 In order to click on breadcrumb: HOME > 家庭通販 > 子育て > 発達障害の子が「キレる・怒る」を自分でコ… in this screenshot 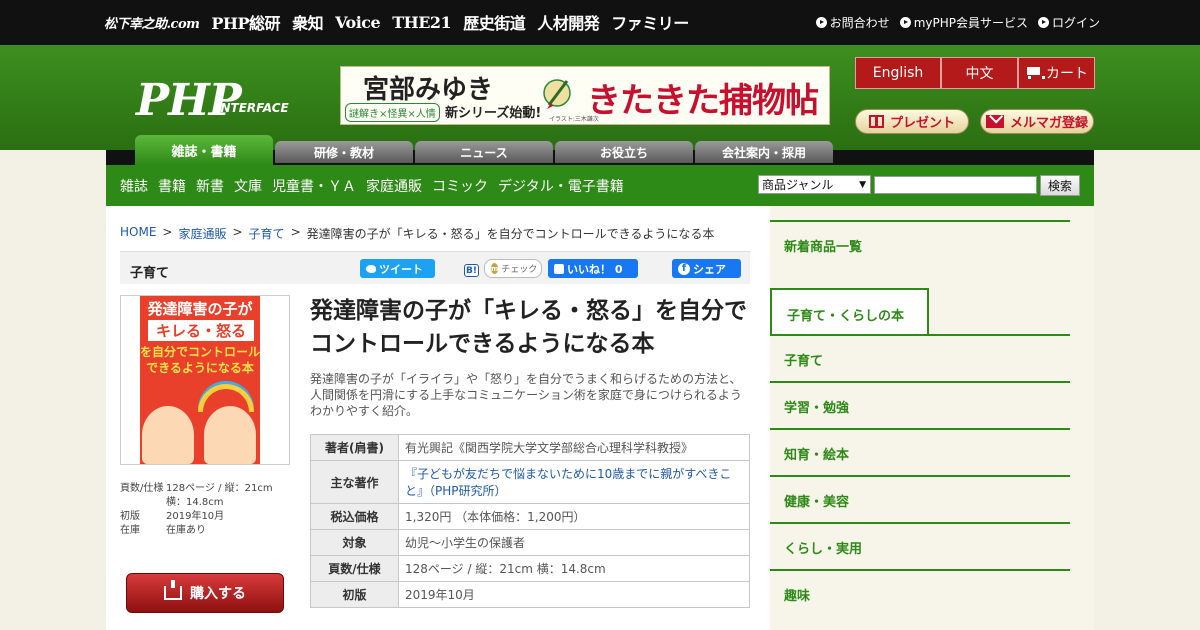, I will do `click(417, 233)`.